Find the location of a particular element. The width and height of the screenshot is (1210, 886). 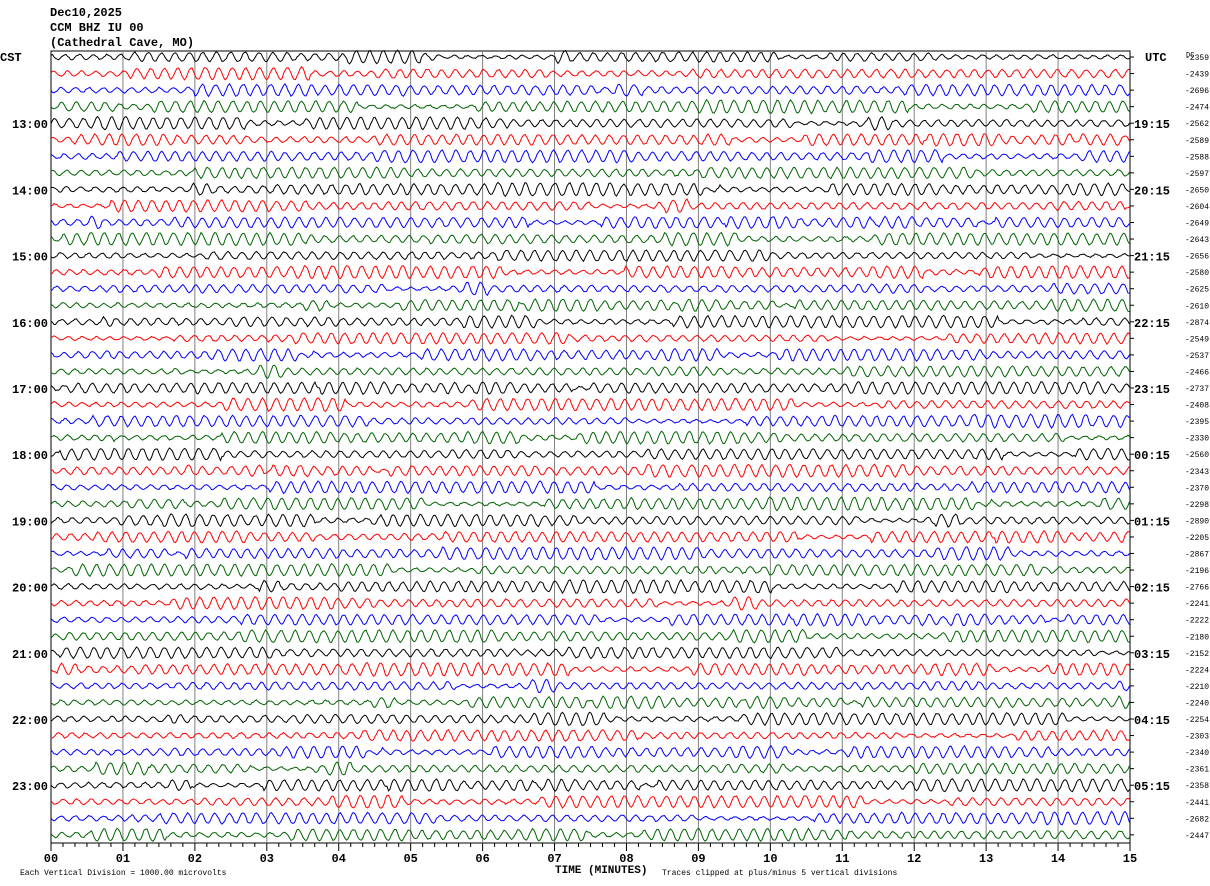

x-tick-label: 09 is located at coordinates (698, 859).